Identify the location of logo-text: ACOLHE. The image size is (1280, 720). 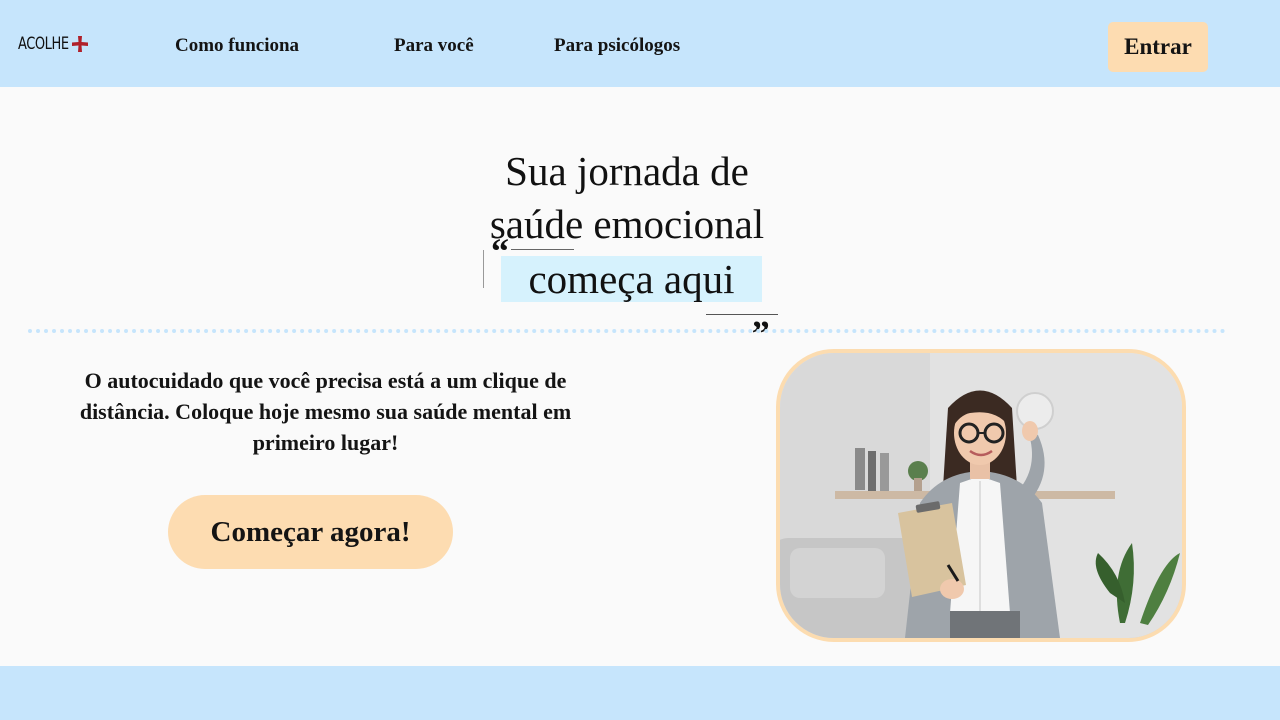
(43, 44).